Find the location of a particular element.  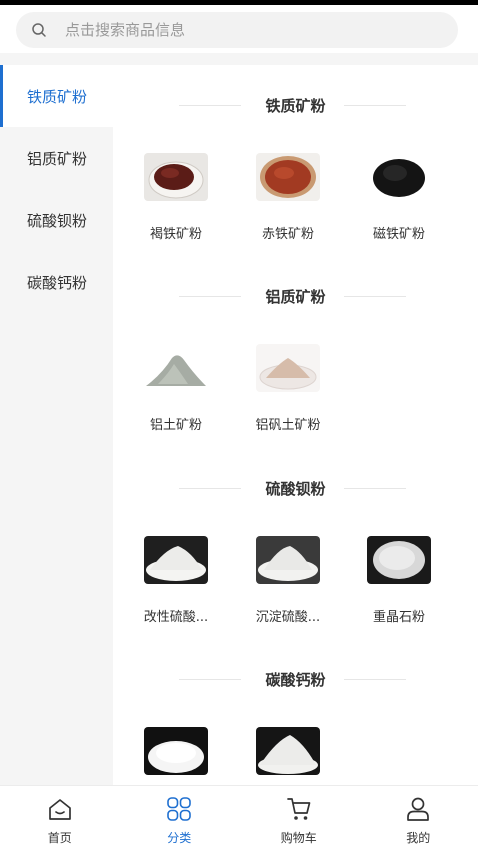

product-name: 褐铁矿粉 is located at coordinates (175, 234).